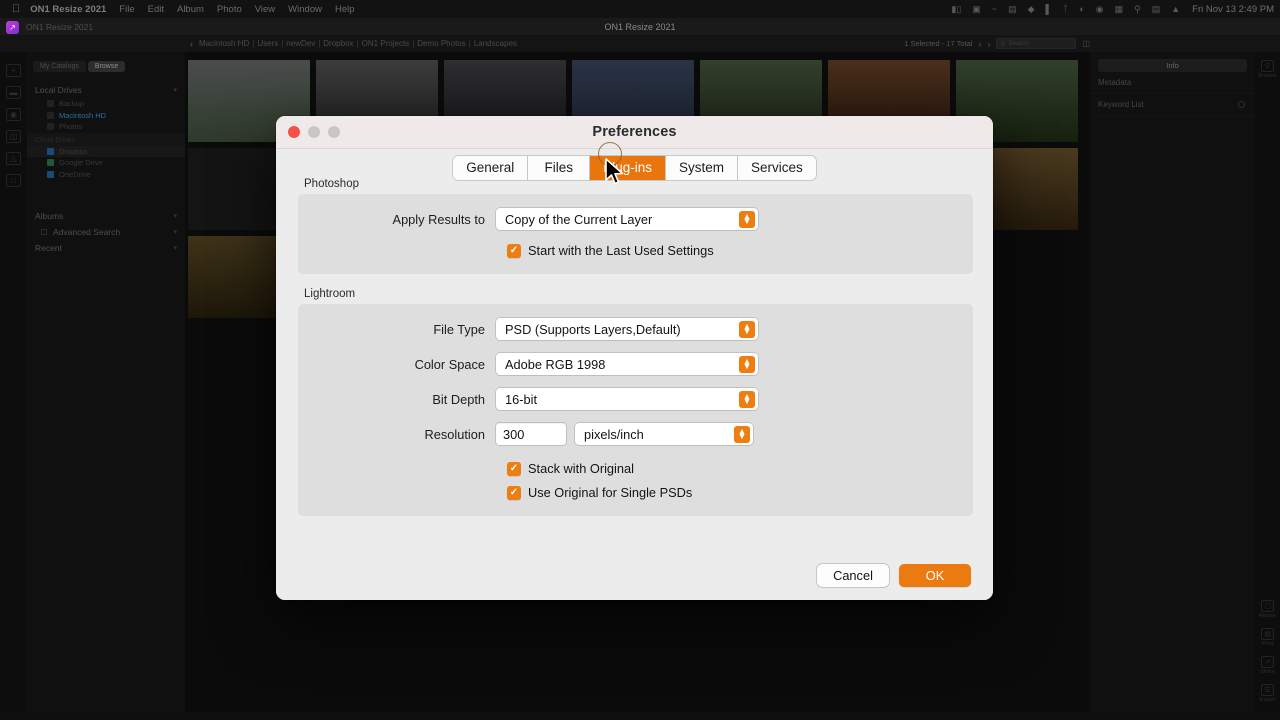  What do you see at coordinates (345, 9) in the screenshot?
I see `menu-item-help: Help` at bounding box center [345, 9].